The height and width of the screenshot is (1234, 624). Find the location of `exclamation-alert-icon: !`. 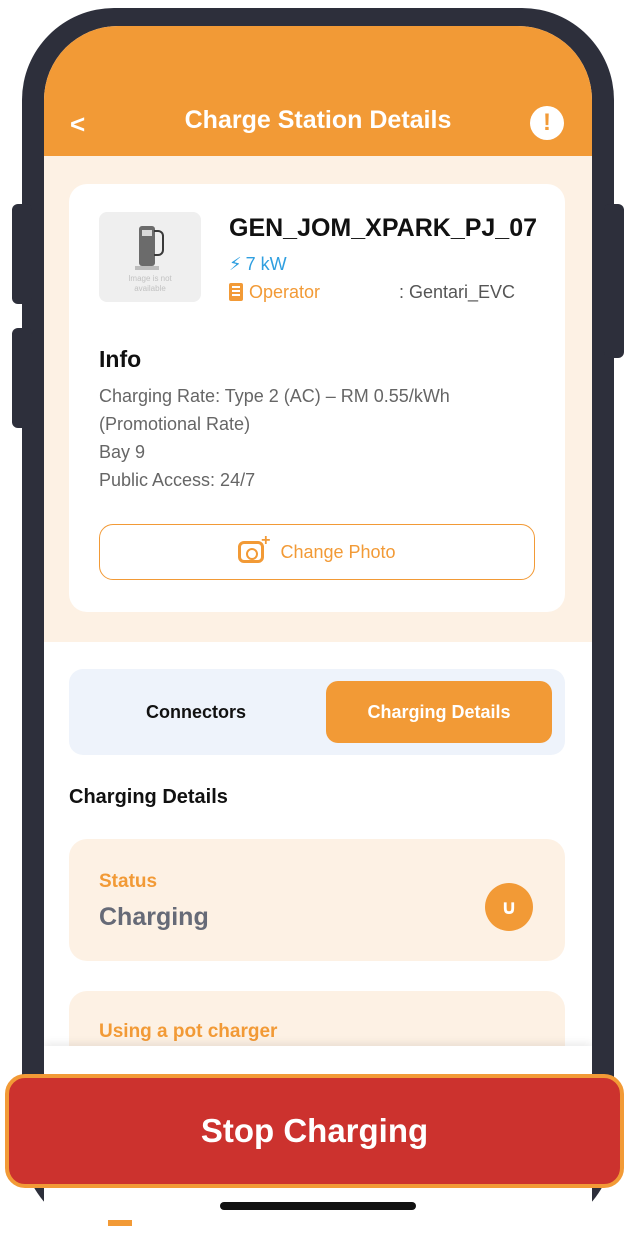

exclamation-alert-icon: ! is located at coordinates (547, 123).